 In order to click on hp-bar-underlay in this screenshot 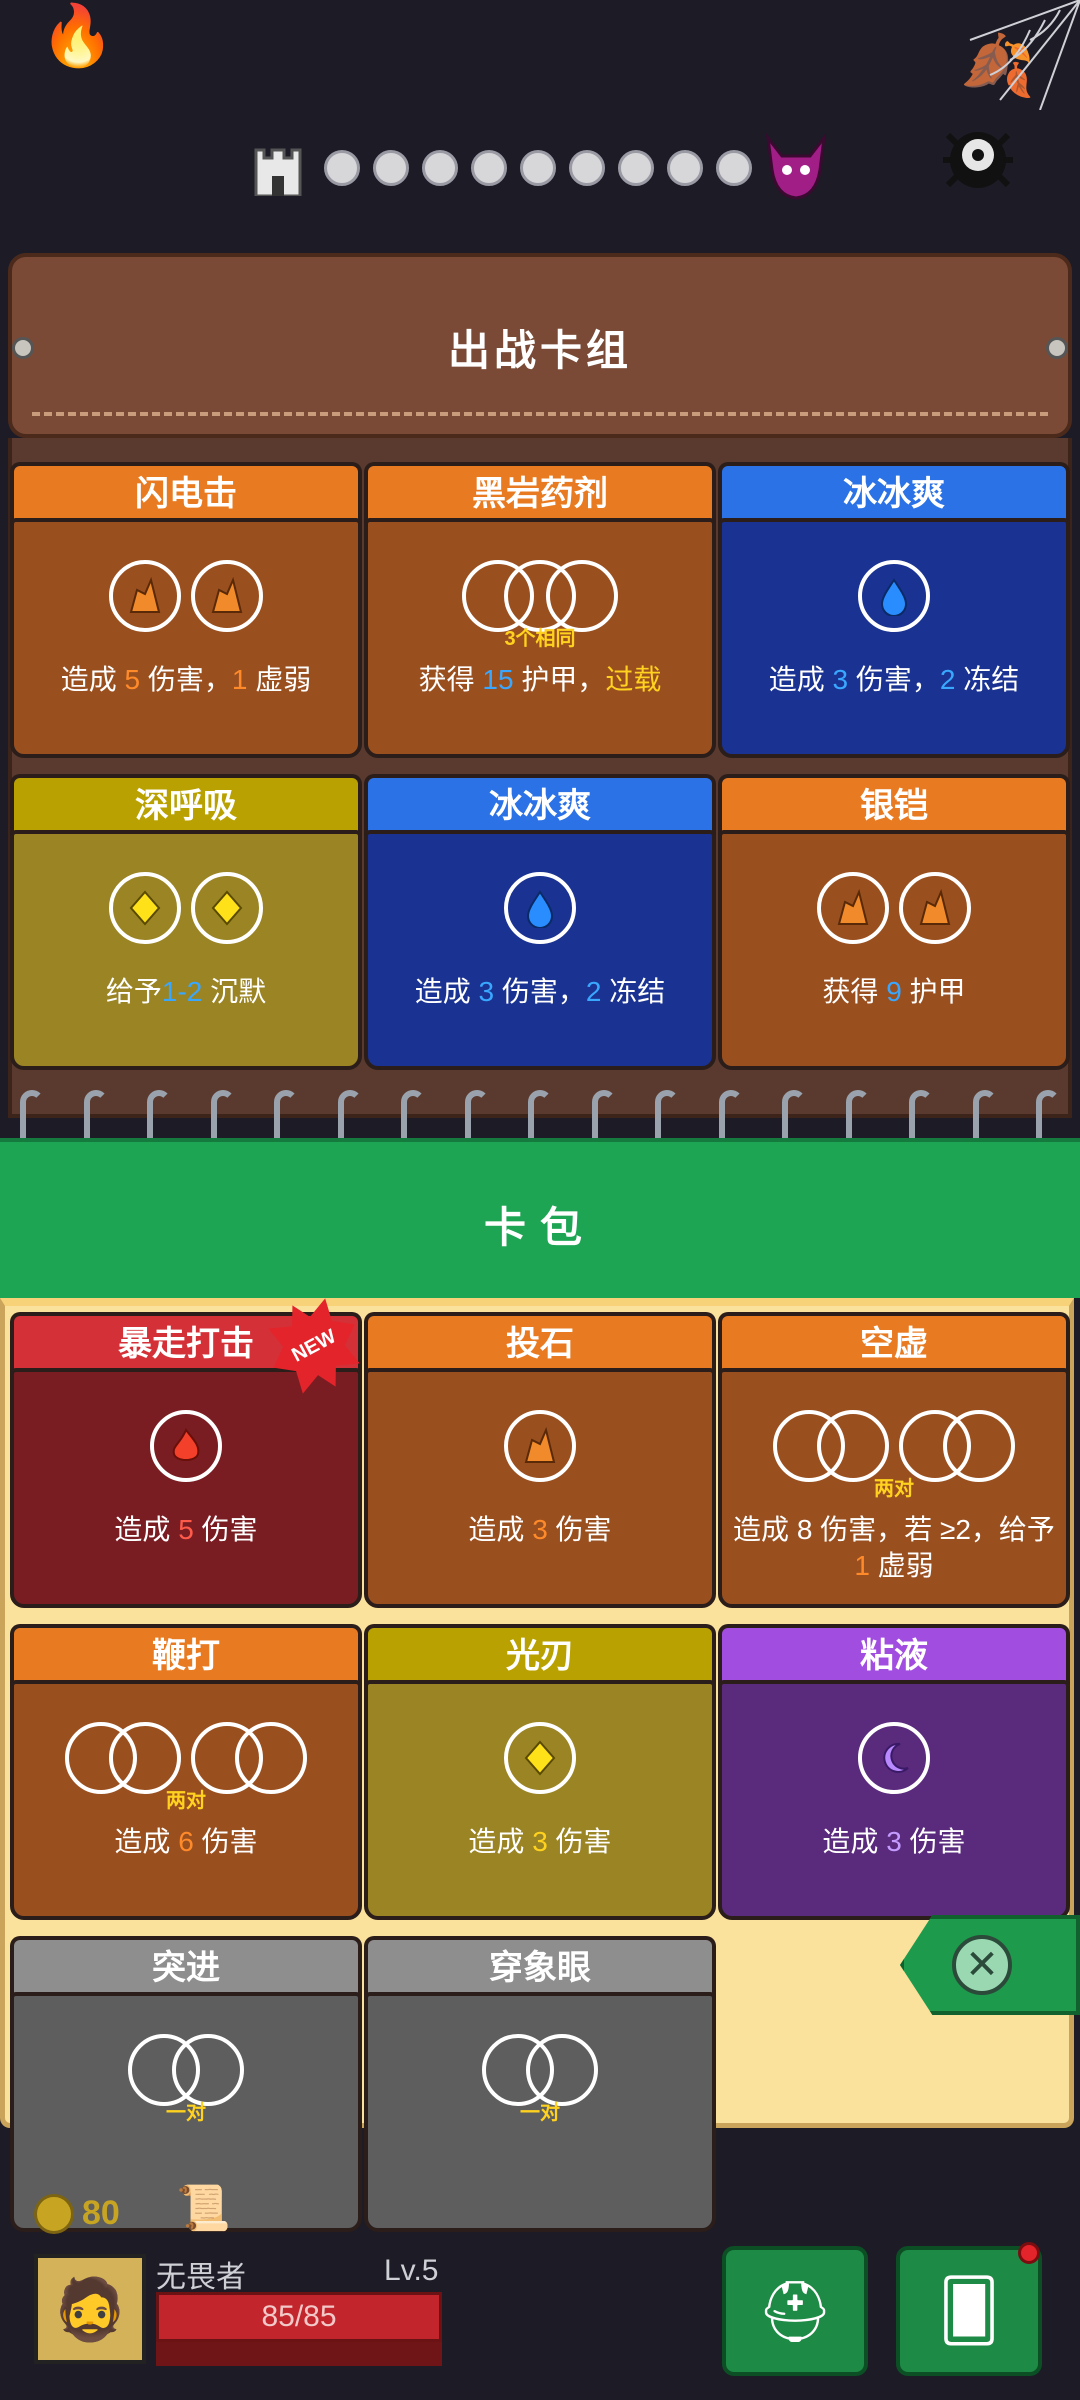, I will do `click(299, 2354)`.